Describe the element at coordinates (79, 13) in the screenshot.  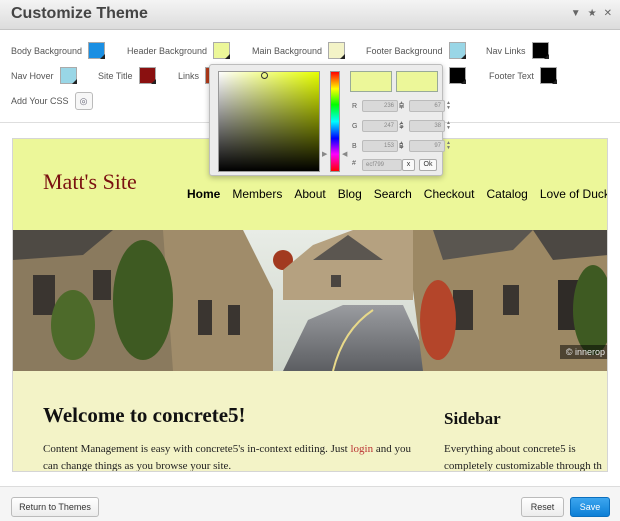
I see `dialog-title: Customize Theme` at that location.